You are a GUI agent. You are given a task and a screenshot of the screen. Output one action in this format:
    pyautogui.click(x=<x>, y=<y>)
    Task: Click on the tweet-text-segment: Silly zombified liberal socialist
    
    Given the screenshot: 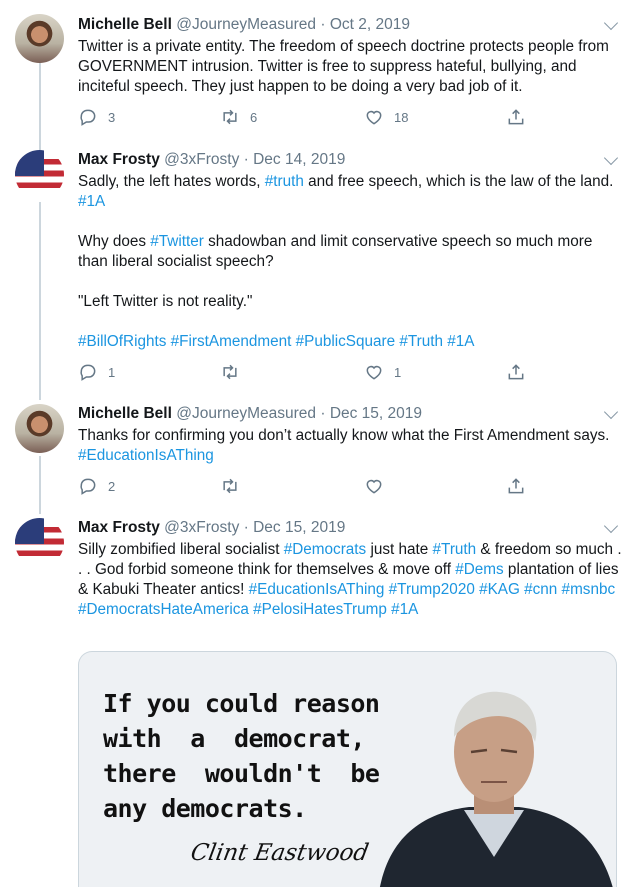 What is the action you would take?
    pyautogui.click(x=181, y=549)
    